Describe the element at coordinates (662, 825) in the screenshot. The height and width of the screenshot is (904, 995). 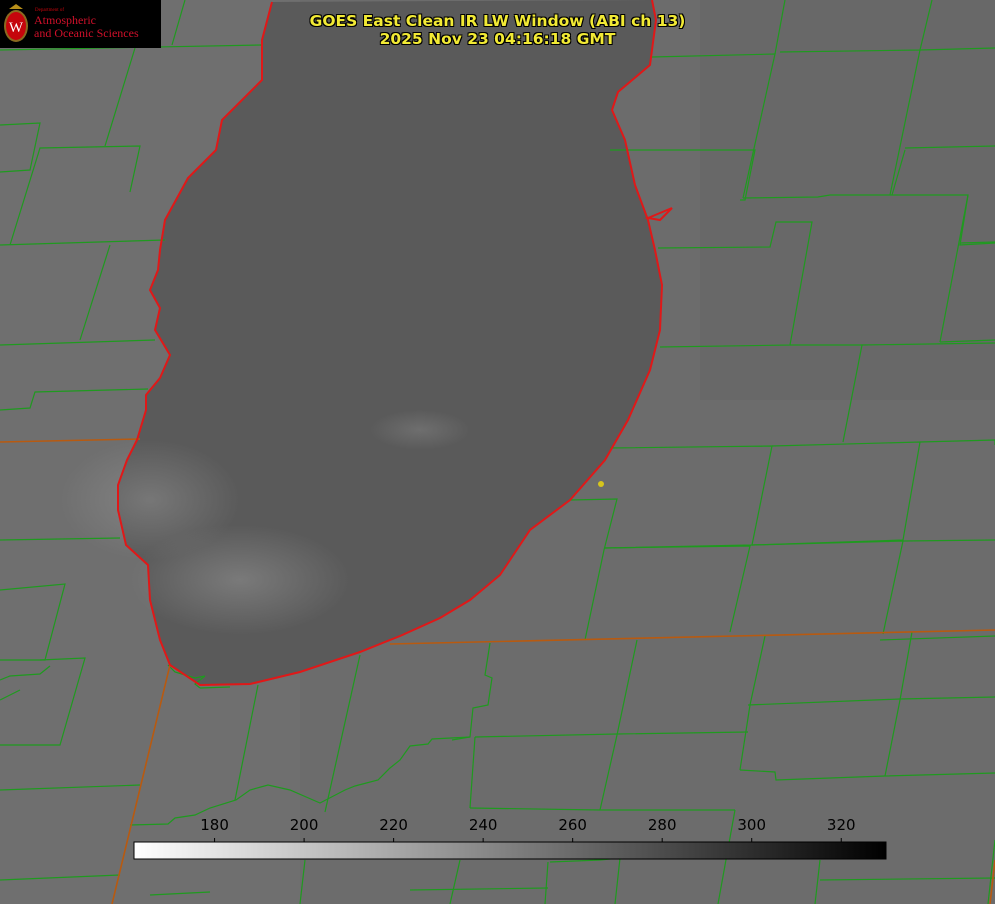
I see `colorbar-tick-label: 280` at that location.